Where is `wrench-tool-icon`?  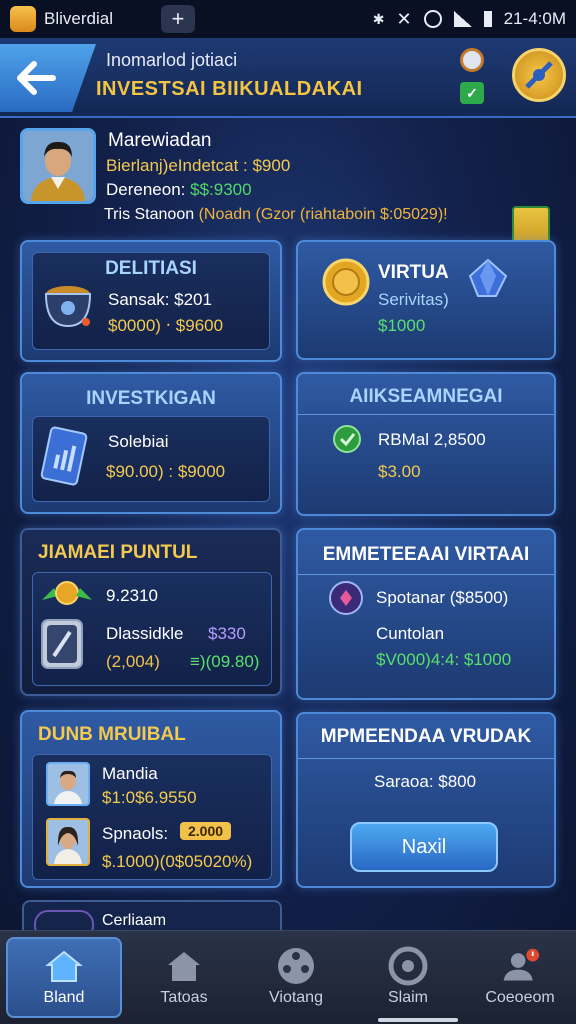
wrench-tool-icon is located at coordinates (62, 644).